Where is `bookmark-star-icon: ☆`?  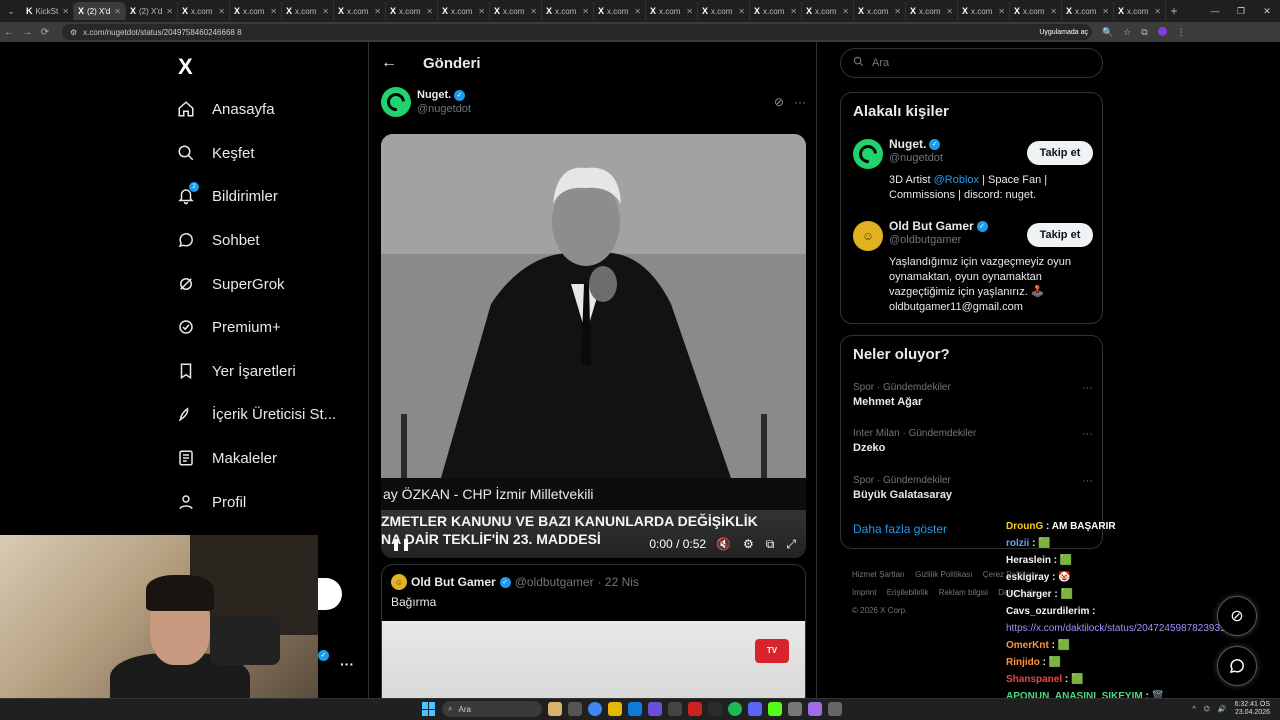 bookmark-star-icon: ☆ is located at coordinates (1127, 32).